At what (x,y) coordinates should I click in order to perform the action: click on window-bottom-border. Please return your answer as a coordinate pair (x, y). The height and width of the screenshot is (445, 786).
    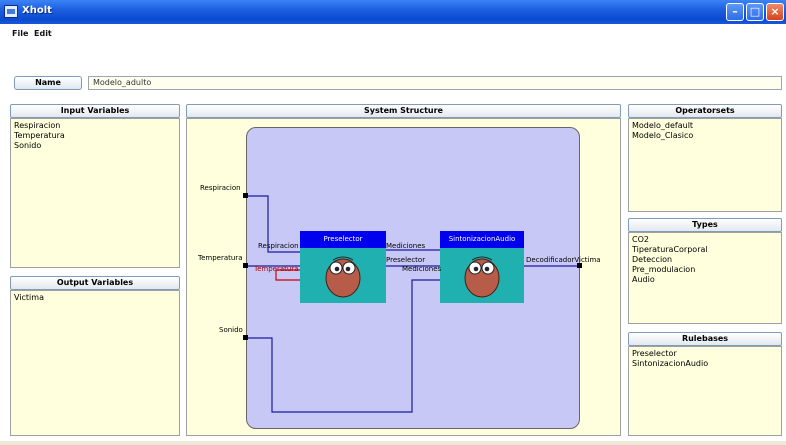
    Looking at the image, I should click on (393, 443).